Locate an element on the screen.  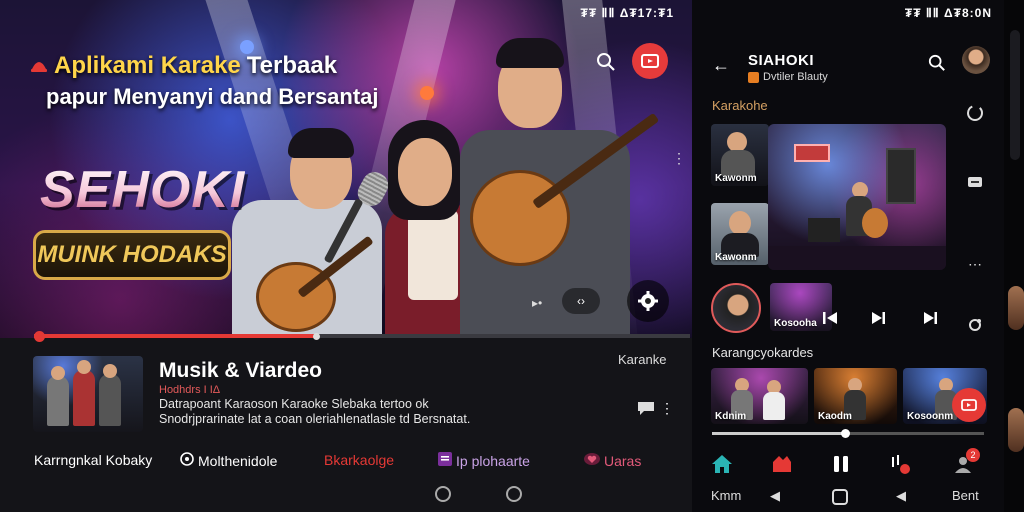
card-meta: Hodhdrs I IΔ is located at coordinates (190, 390).